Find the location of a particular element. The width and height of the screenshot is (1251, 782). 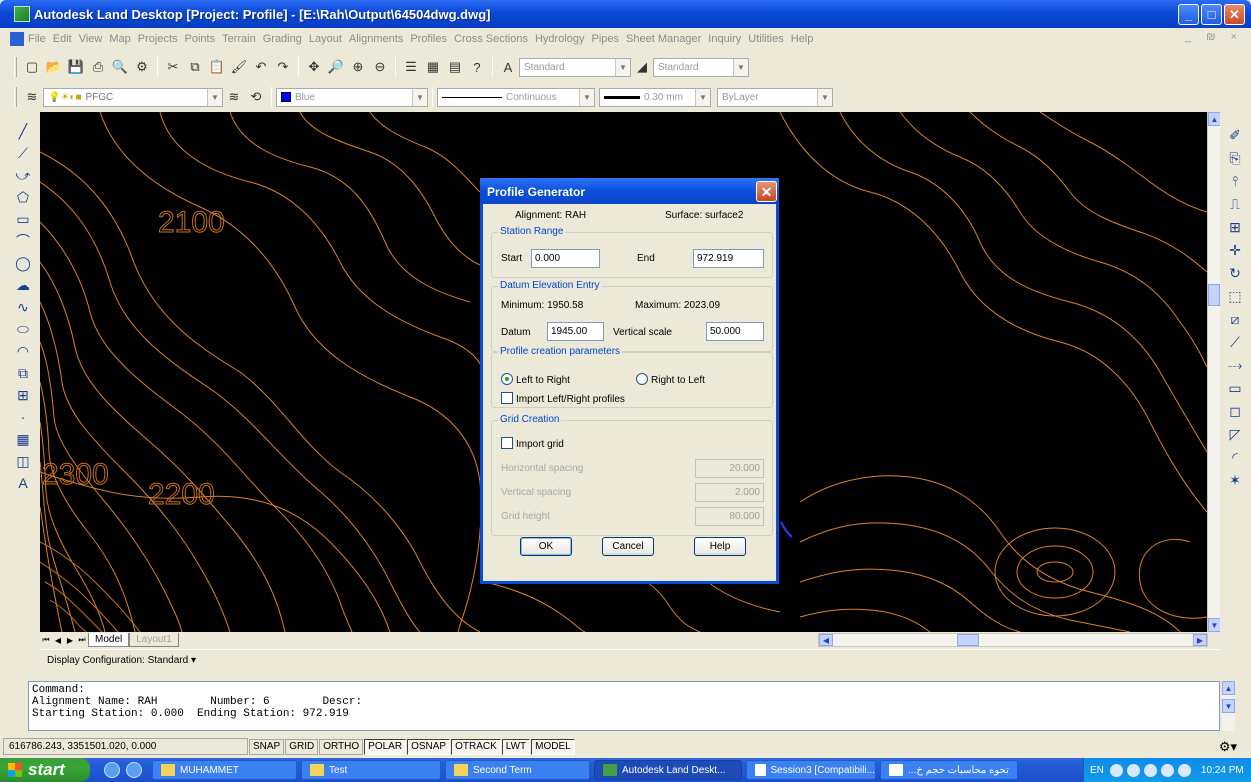

left-to-right-option: Left to Right is located at coordinates (535, 379).